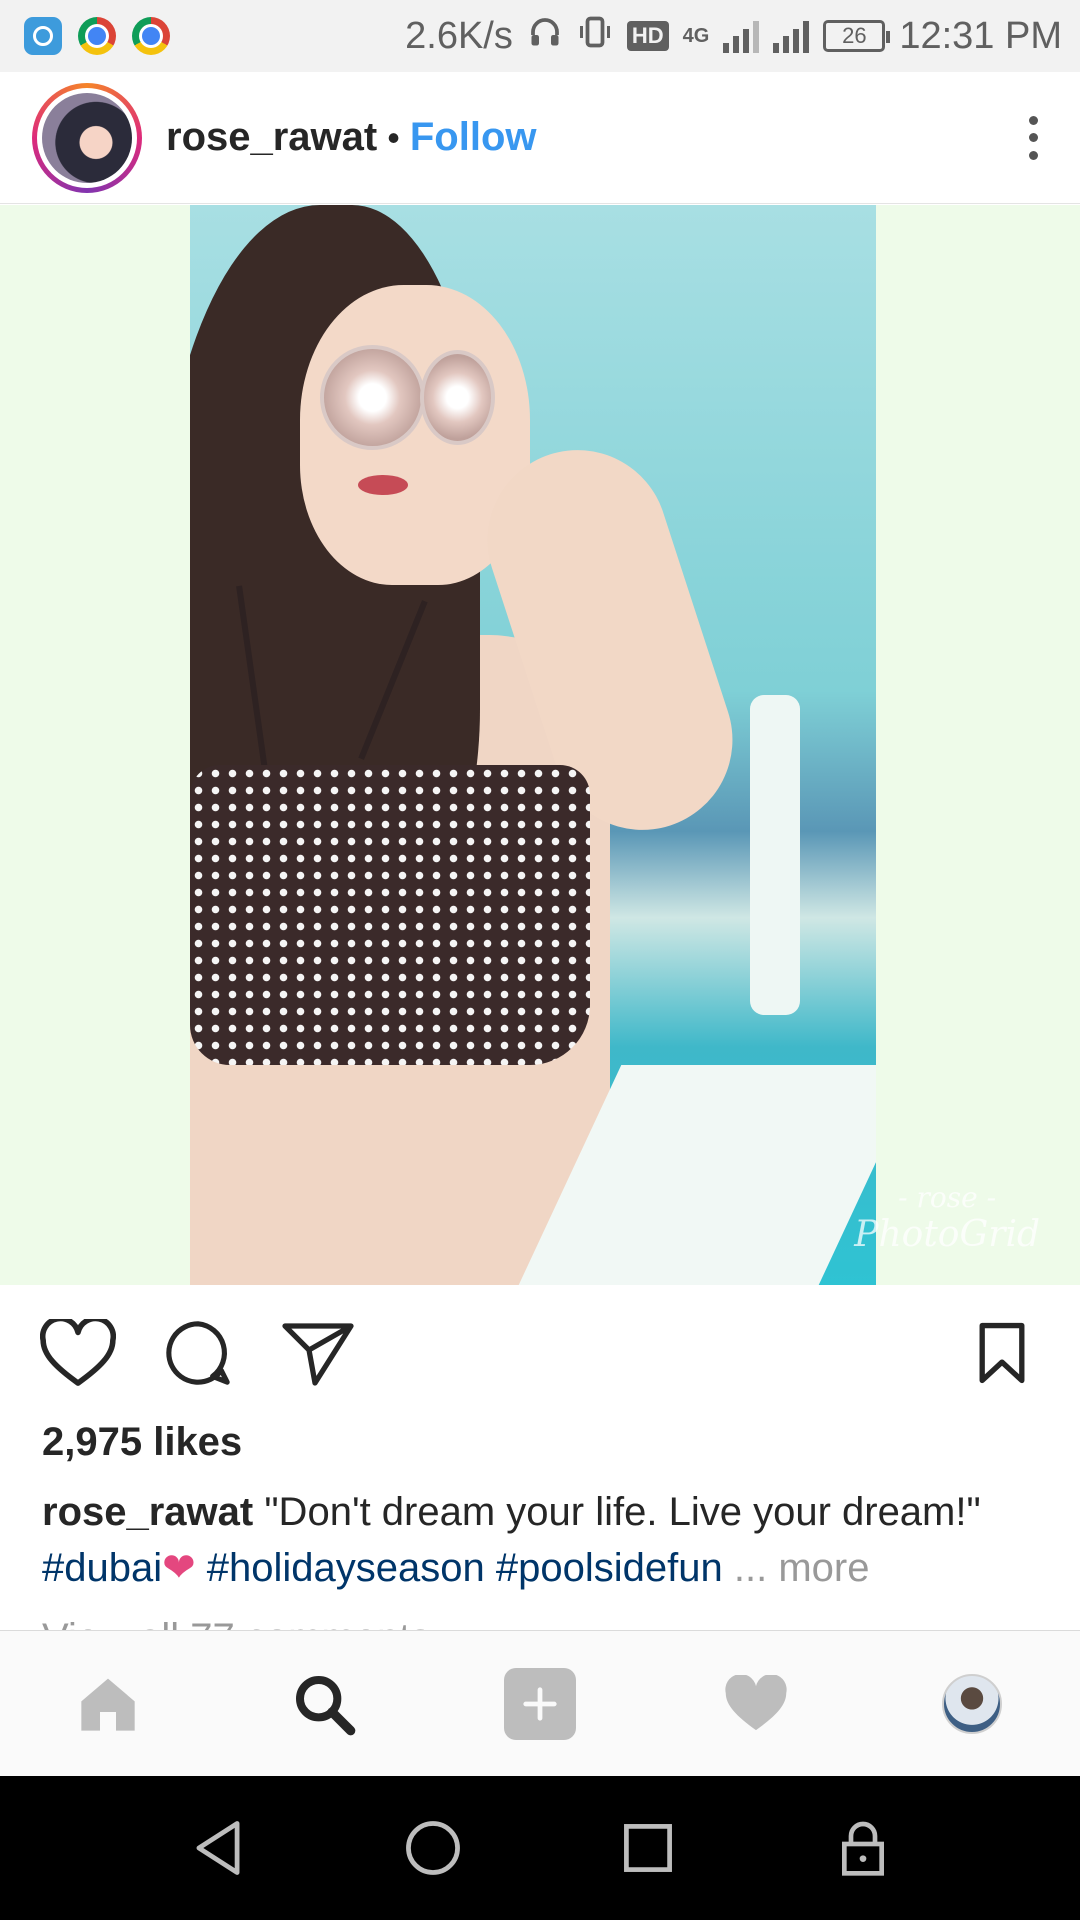 This screenshot has height=1920, width=1080. I want to click on recents-square-icon, so click(648, 1848).